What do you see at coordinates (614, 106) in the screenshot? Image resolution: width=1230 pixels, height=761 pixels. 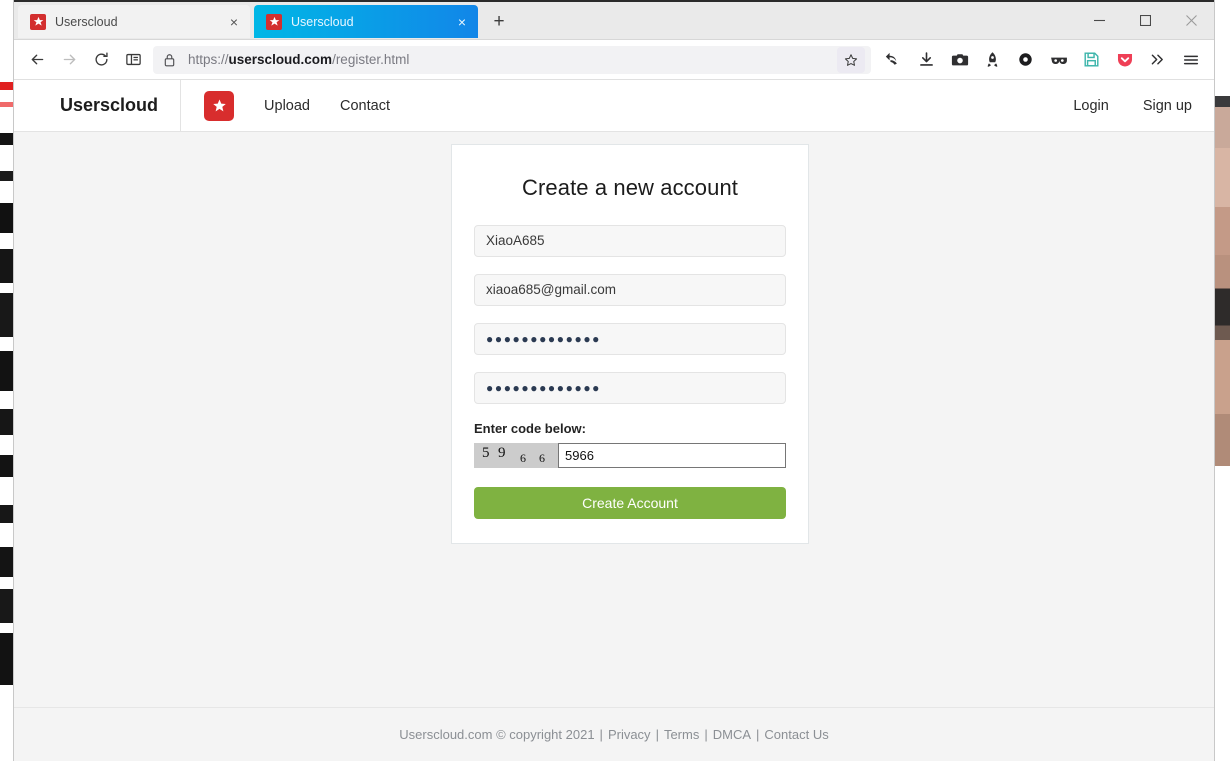 I see `site-navbar: Userscloud Upload Contact Login Sign up` at bounding box center [614, 106].